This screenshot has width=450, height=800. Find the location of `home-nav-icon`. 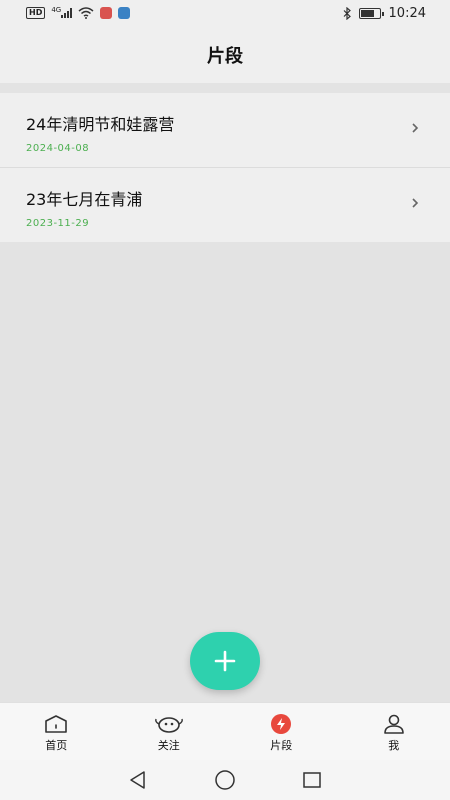

home-nav-icon is located at coordinates (225, 780).